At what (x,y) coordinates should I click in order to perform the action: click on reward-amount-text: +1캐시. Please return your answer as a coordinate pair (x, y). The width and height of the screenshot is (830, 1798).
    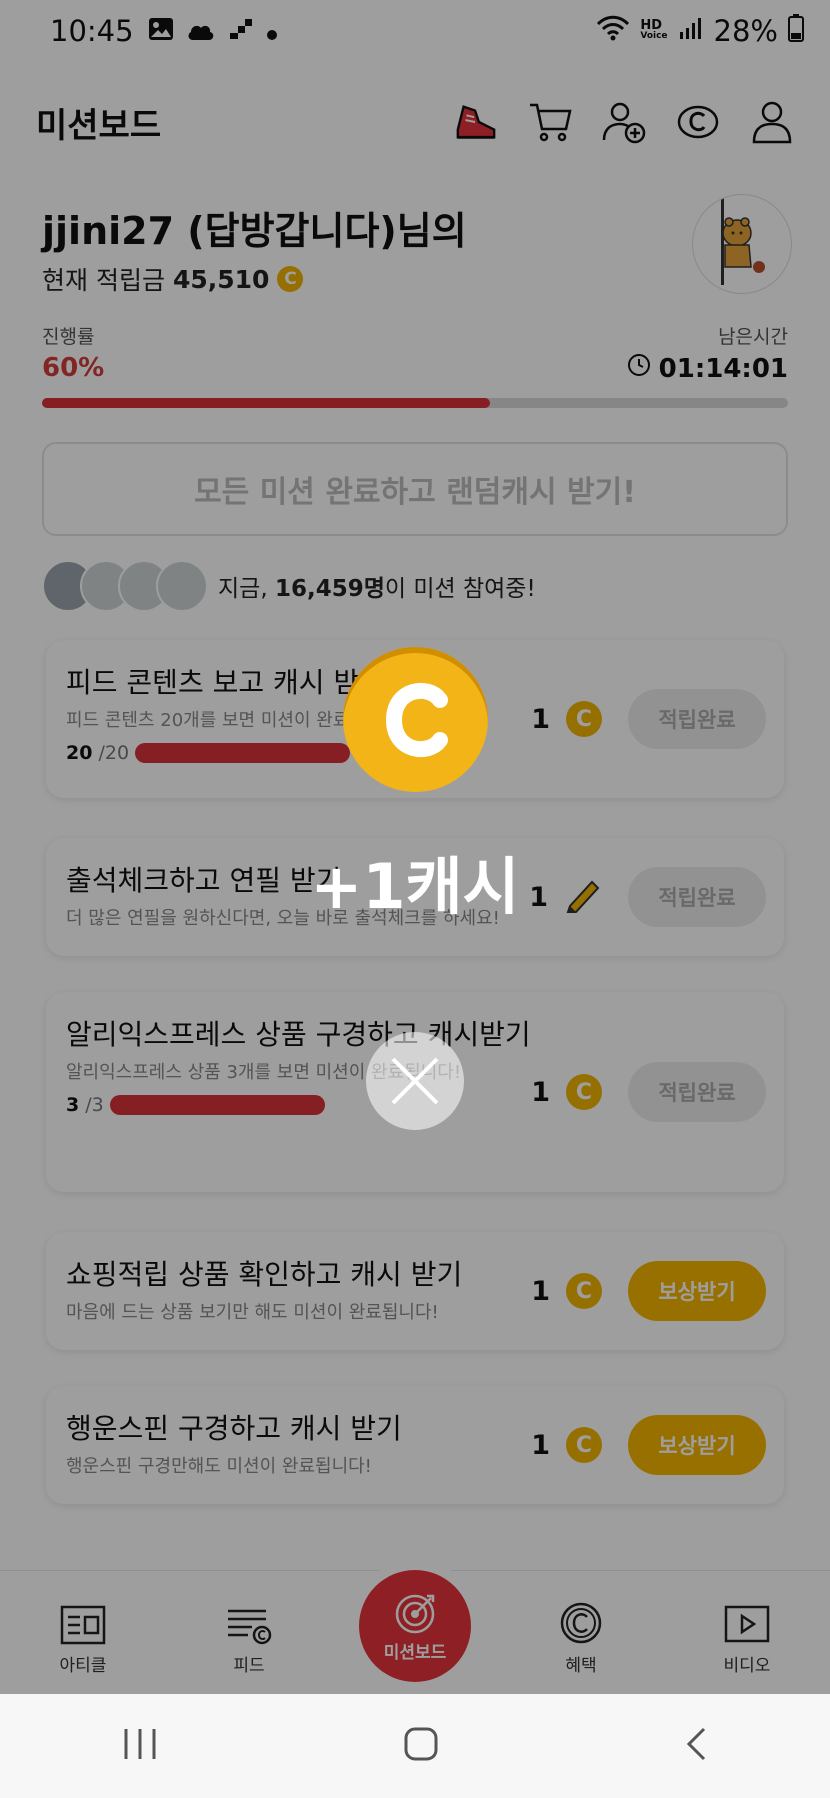
    Looking at the image, I should click on (415, 886).